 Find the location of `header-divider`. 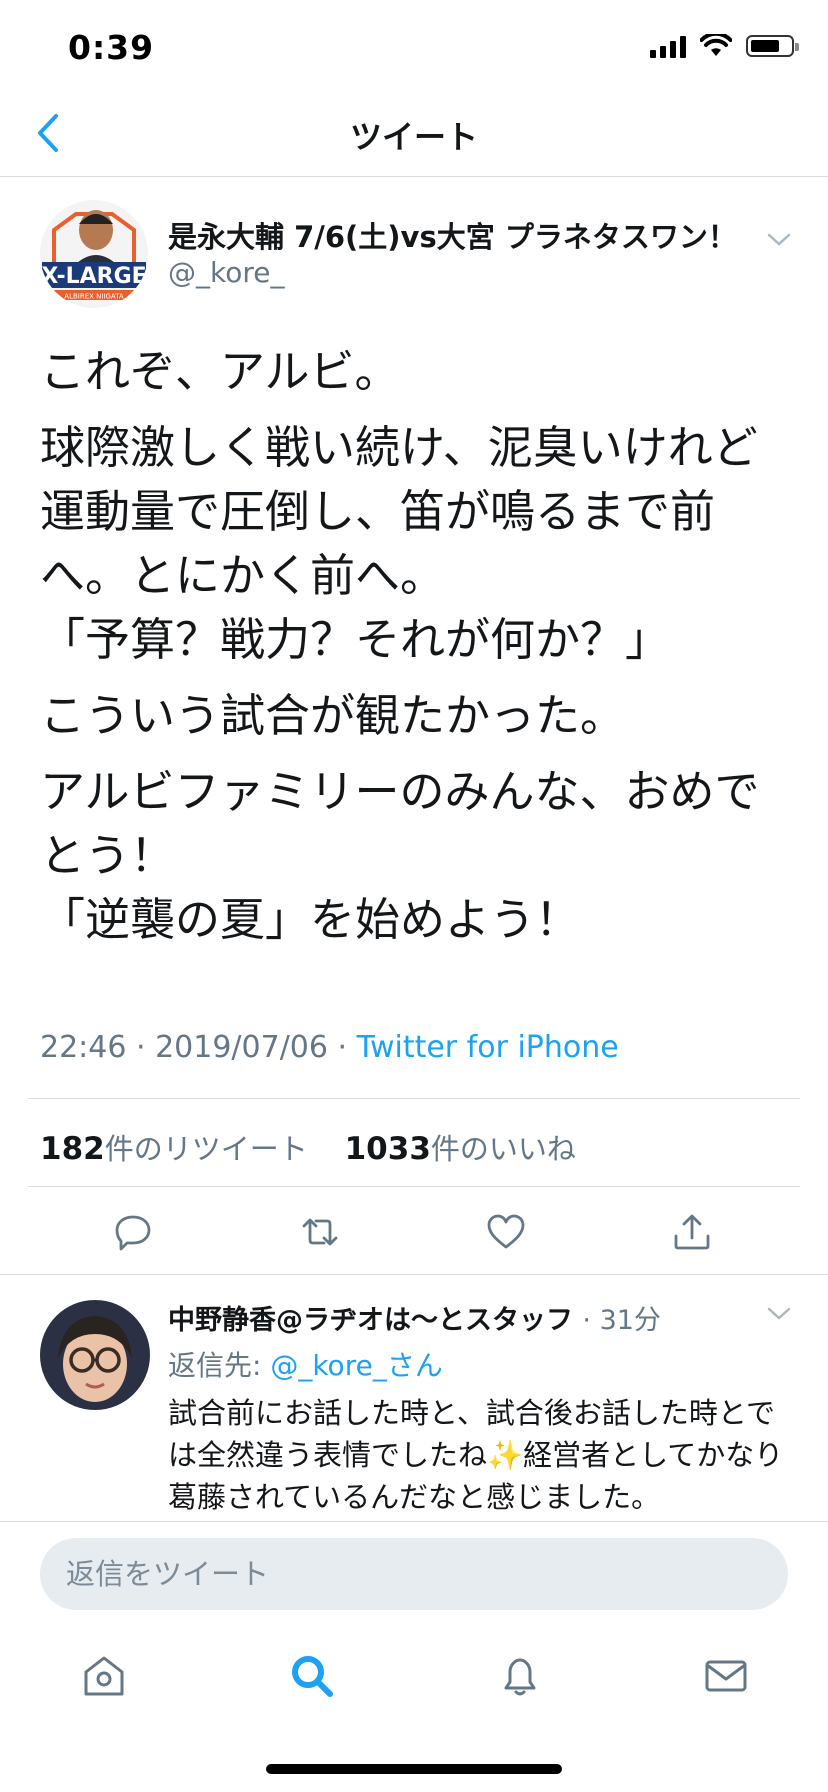

header-divider is located at coordinates (414, 176).